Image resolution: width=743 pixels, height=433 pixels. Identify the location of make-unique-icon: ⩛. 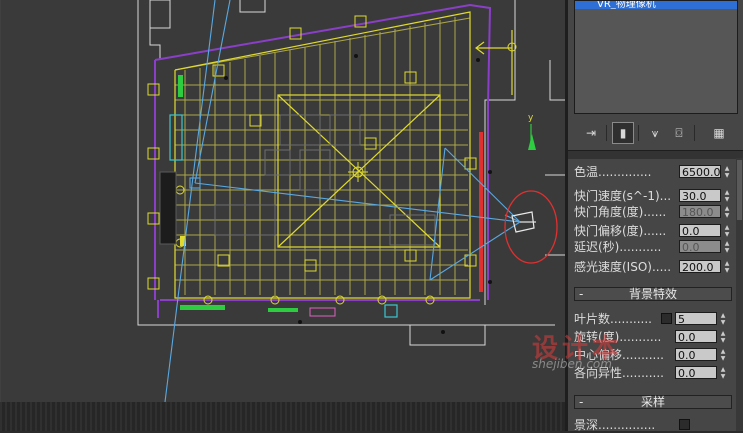
(655, 133).